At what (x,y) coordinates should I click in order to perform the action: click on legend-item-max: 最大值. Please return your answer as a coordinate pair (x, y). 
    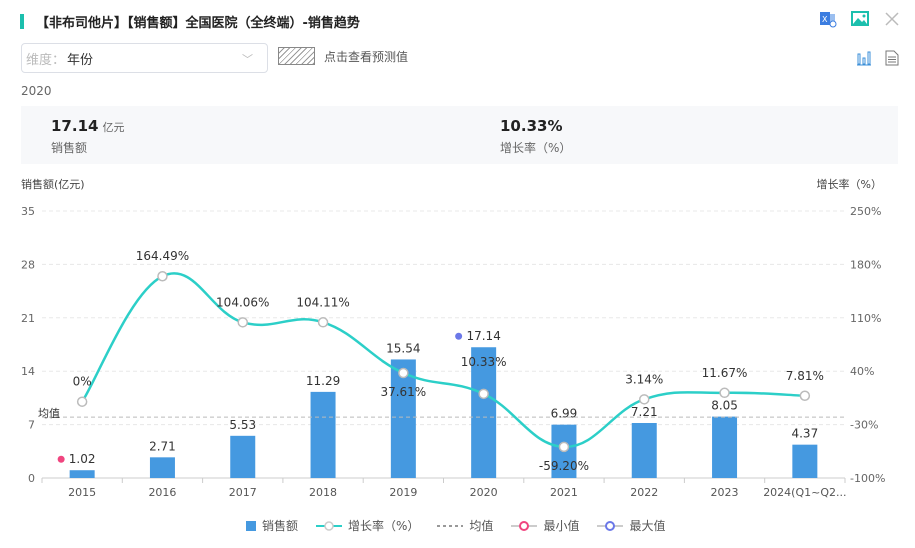
    Looking at the image, I should click on (631, 525).